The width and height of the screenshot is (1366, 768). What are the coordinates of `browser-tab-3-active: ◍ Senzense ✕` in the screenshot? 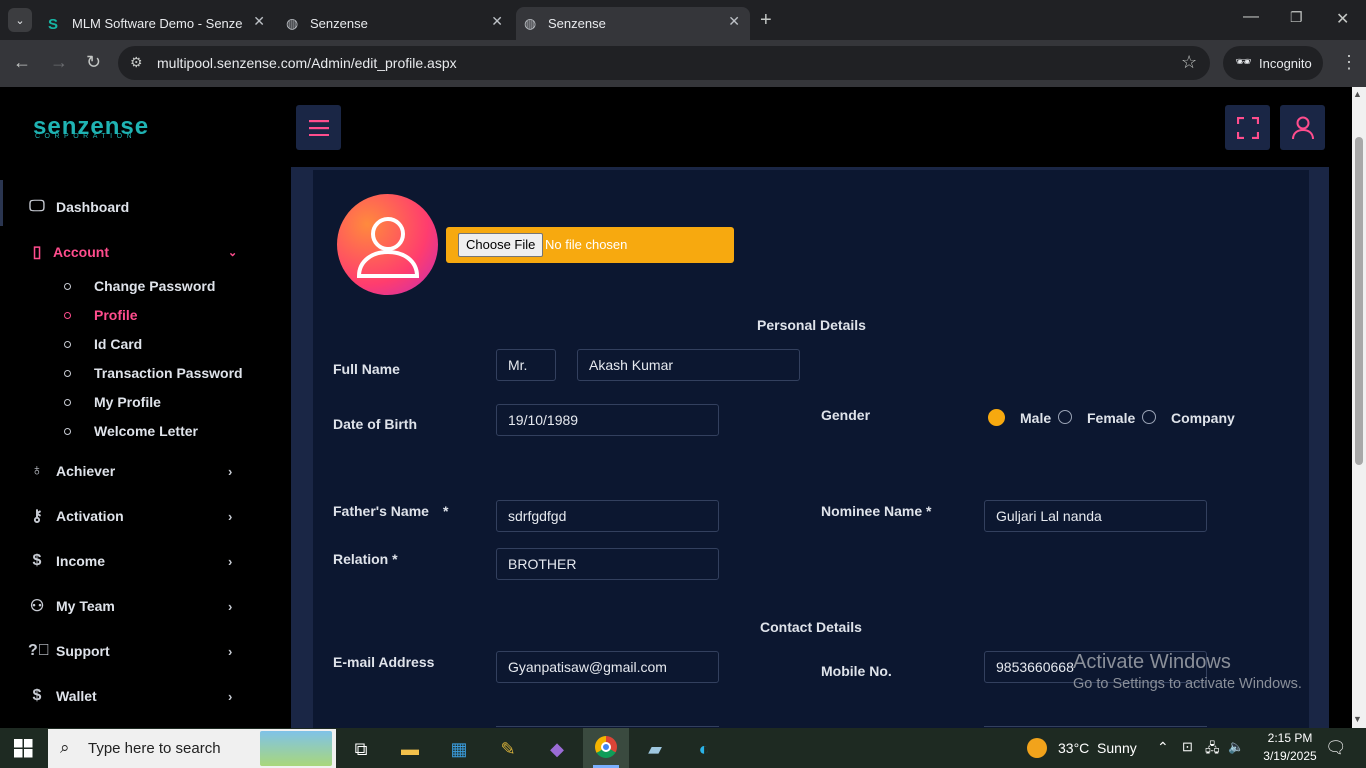 It's located at (633, 23).